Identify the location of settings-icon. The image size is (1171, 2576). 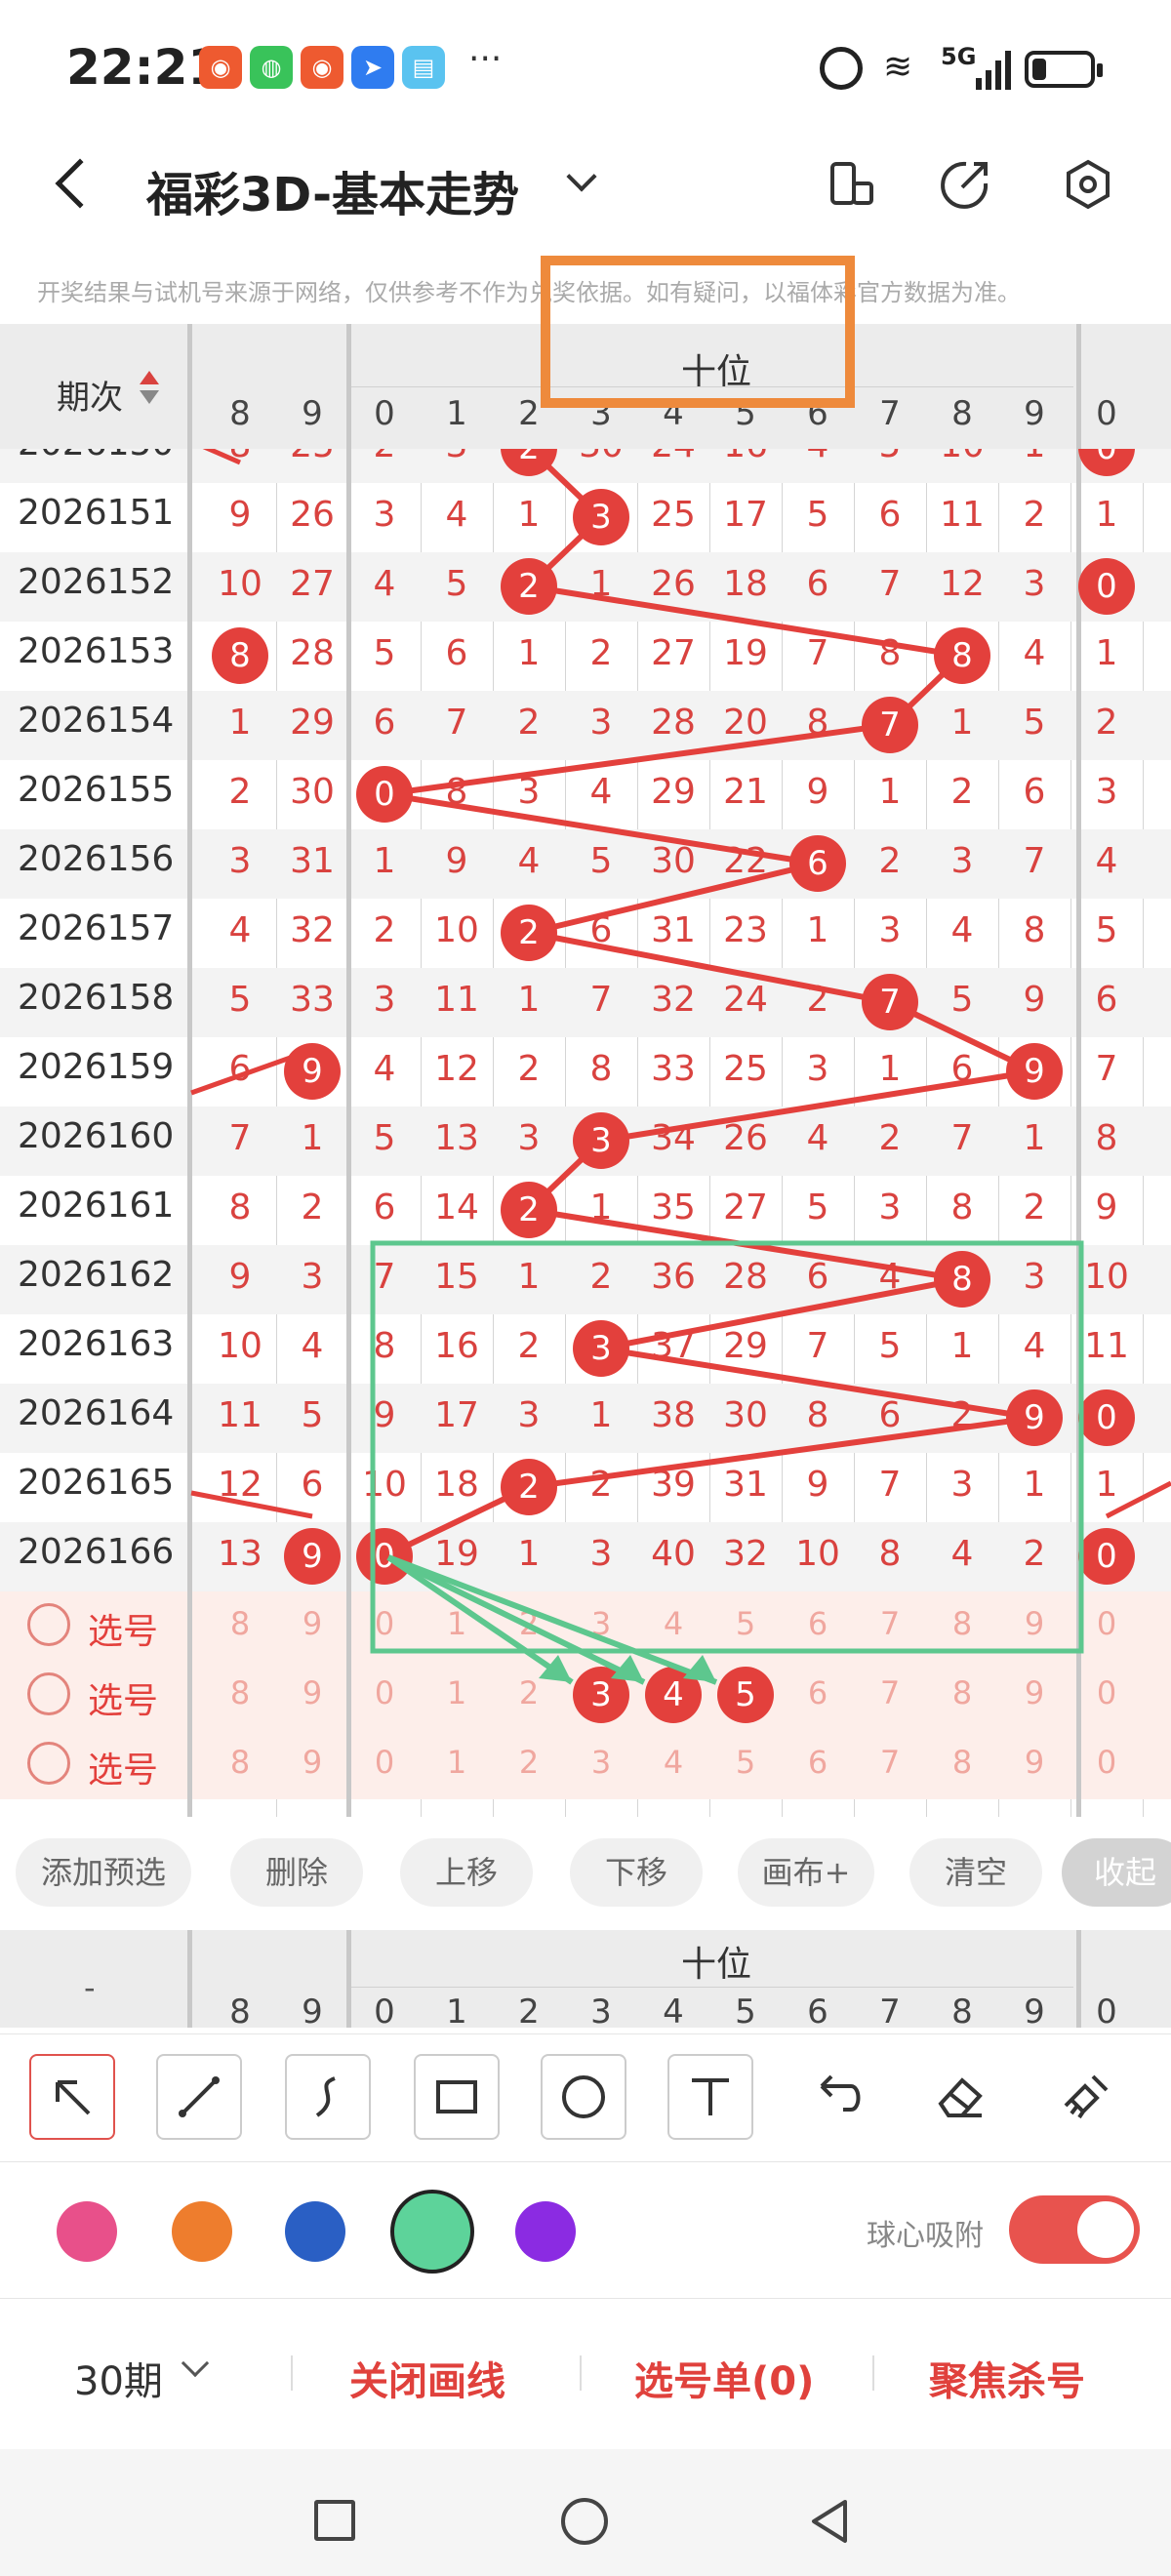
(1088, 184).